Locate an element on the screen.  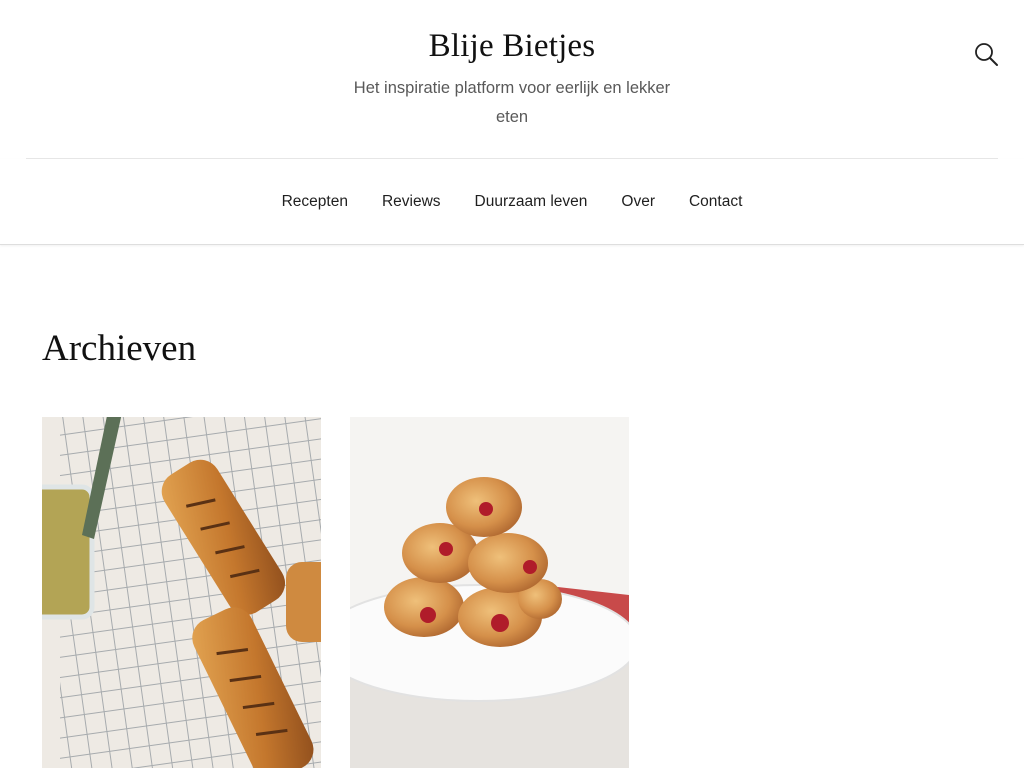
site-title: Blije Bietjes is located at coordinates (512, 46).